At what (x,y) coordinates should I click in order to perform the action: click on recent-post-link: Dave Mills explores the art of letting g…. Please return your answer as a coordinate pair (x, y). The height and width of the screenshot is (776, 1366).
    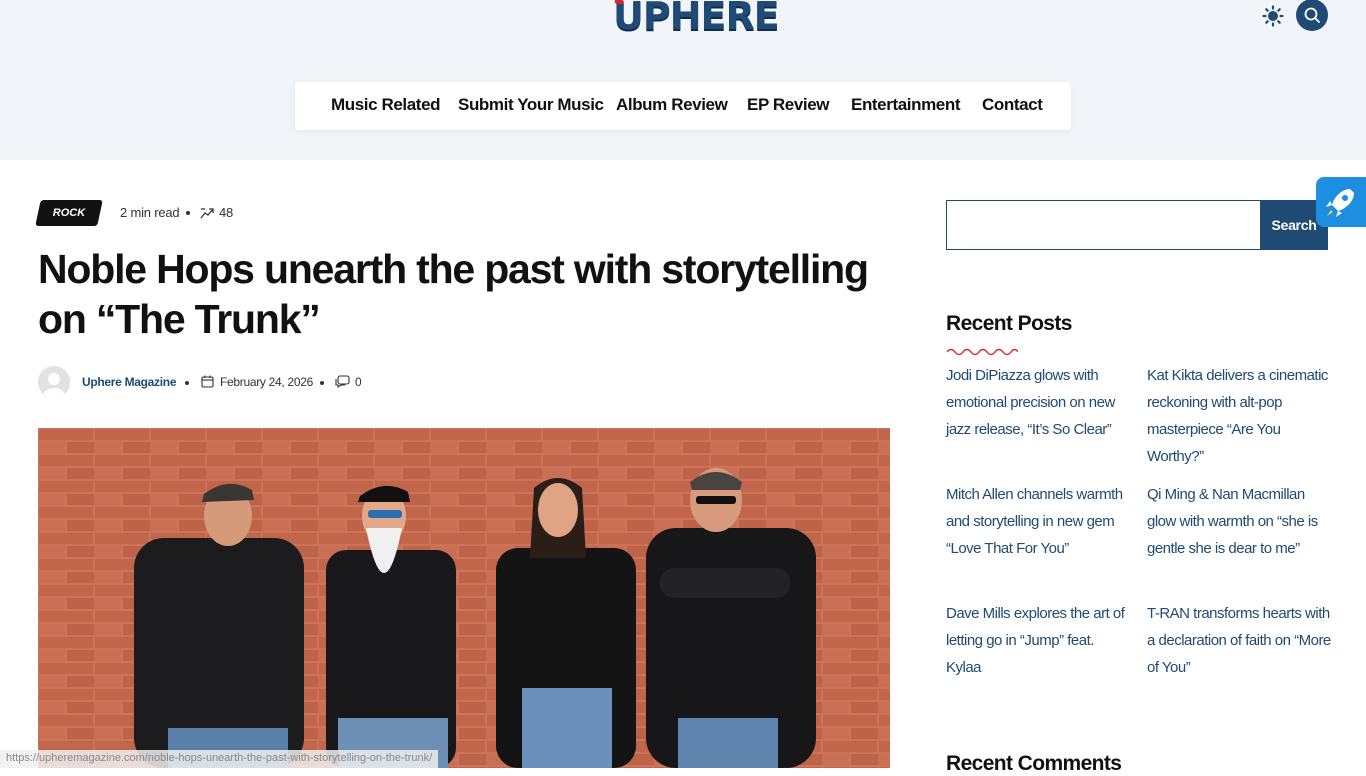
    Looking at the image, I should click on (1038, 640).